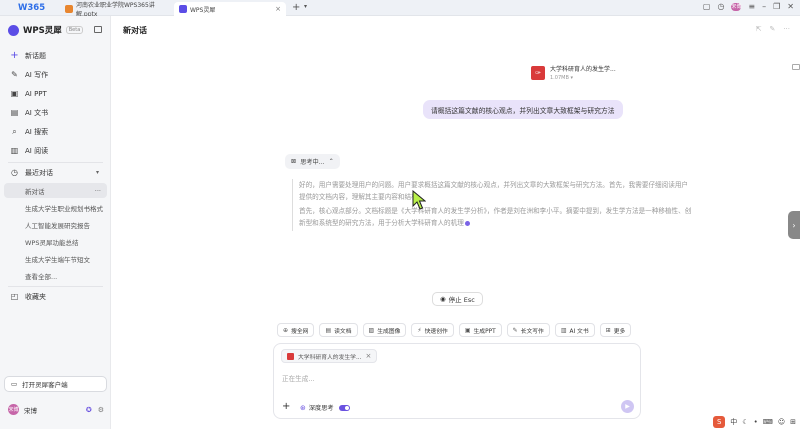  What do you see at coordinates (751, 6) in the screenshot?
I see `menu-icon: ≡` at bounding box center [751, 6].